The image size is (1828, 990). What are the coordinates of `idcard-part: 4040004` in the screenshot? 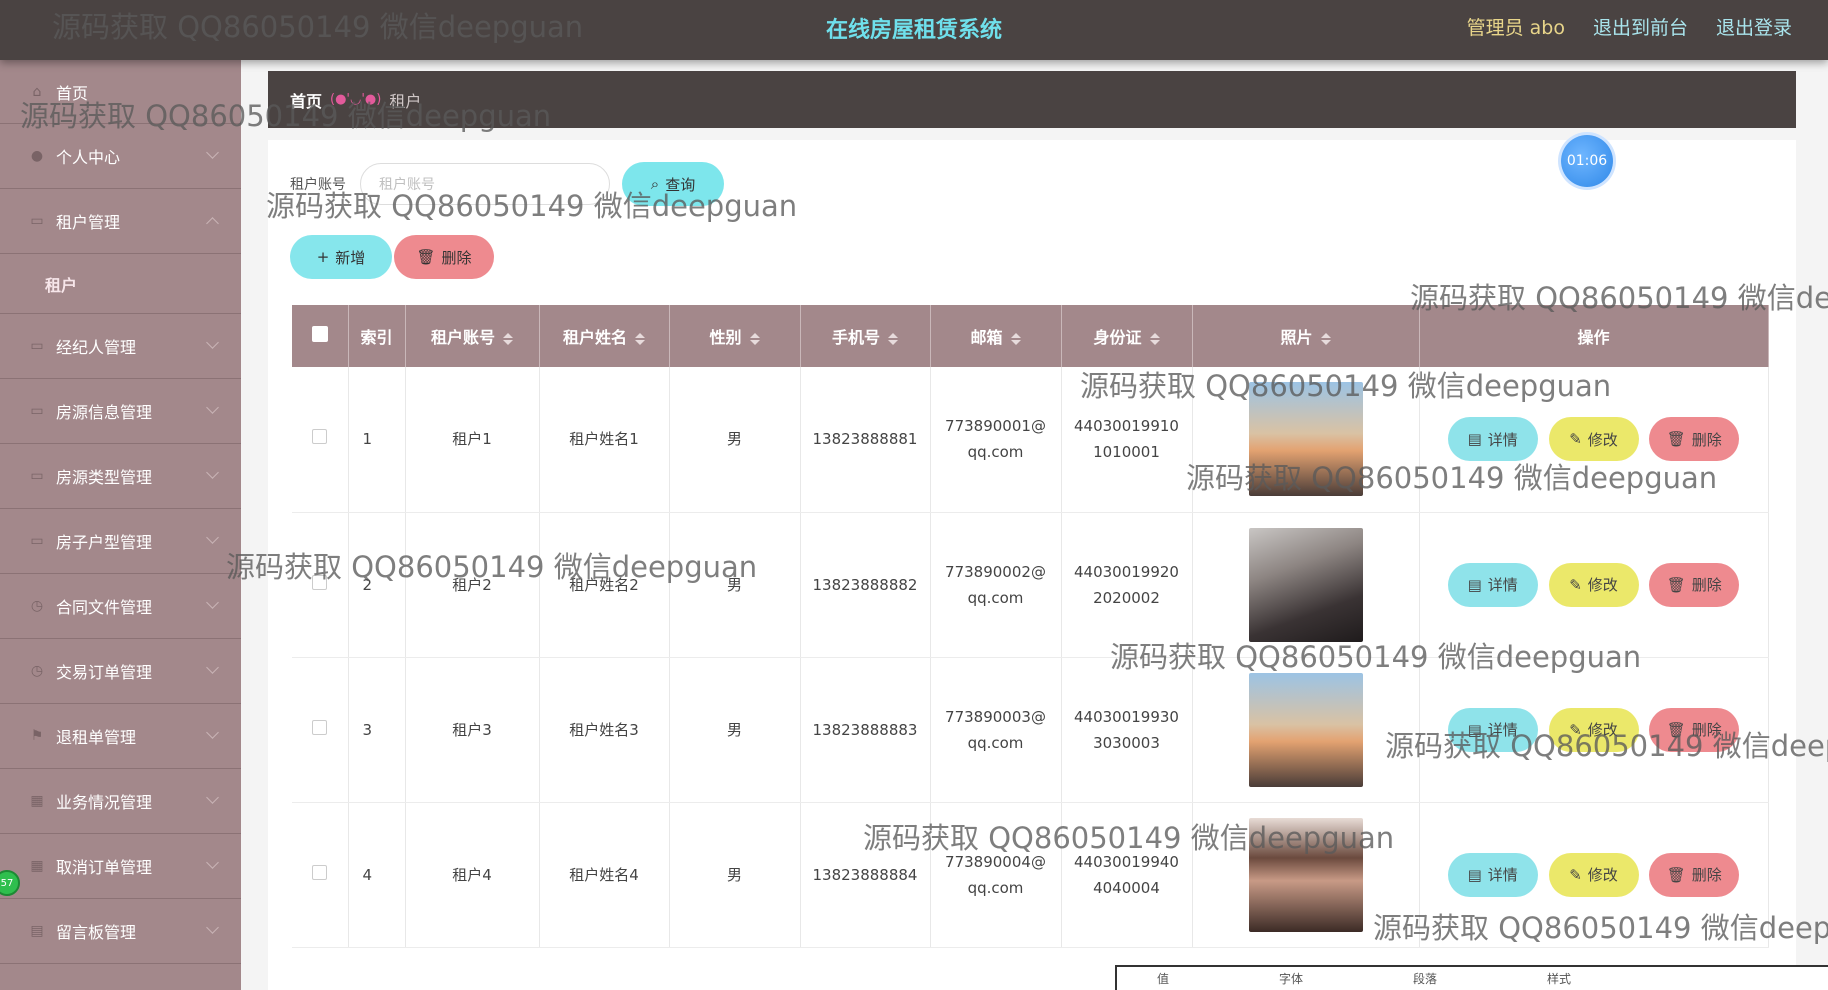 It's located at (1126, 887).